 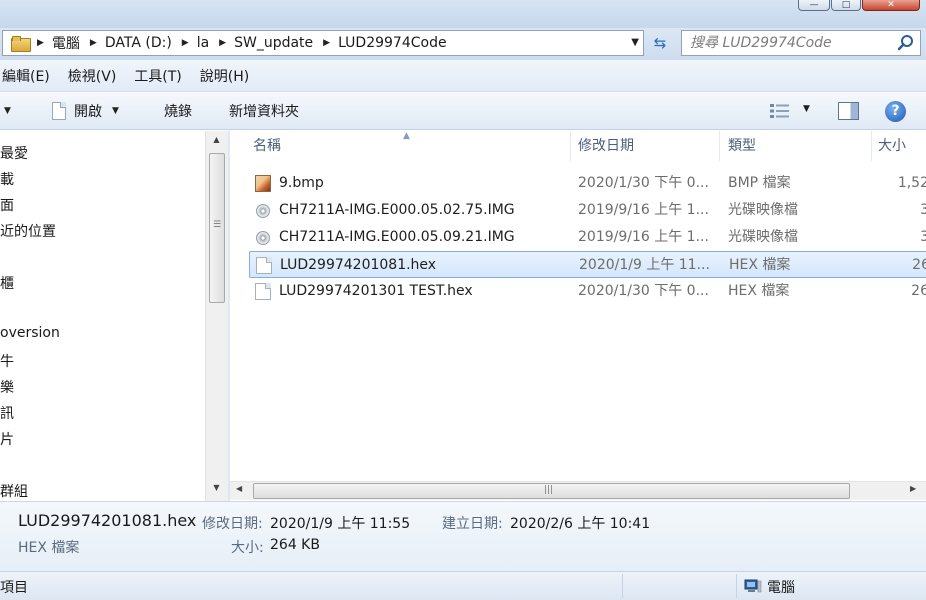 What do you see at coordinates (66, 43) in the screenshot?
I see `breadcrumb-computer: 電腦` at bounding box center [66, 43].